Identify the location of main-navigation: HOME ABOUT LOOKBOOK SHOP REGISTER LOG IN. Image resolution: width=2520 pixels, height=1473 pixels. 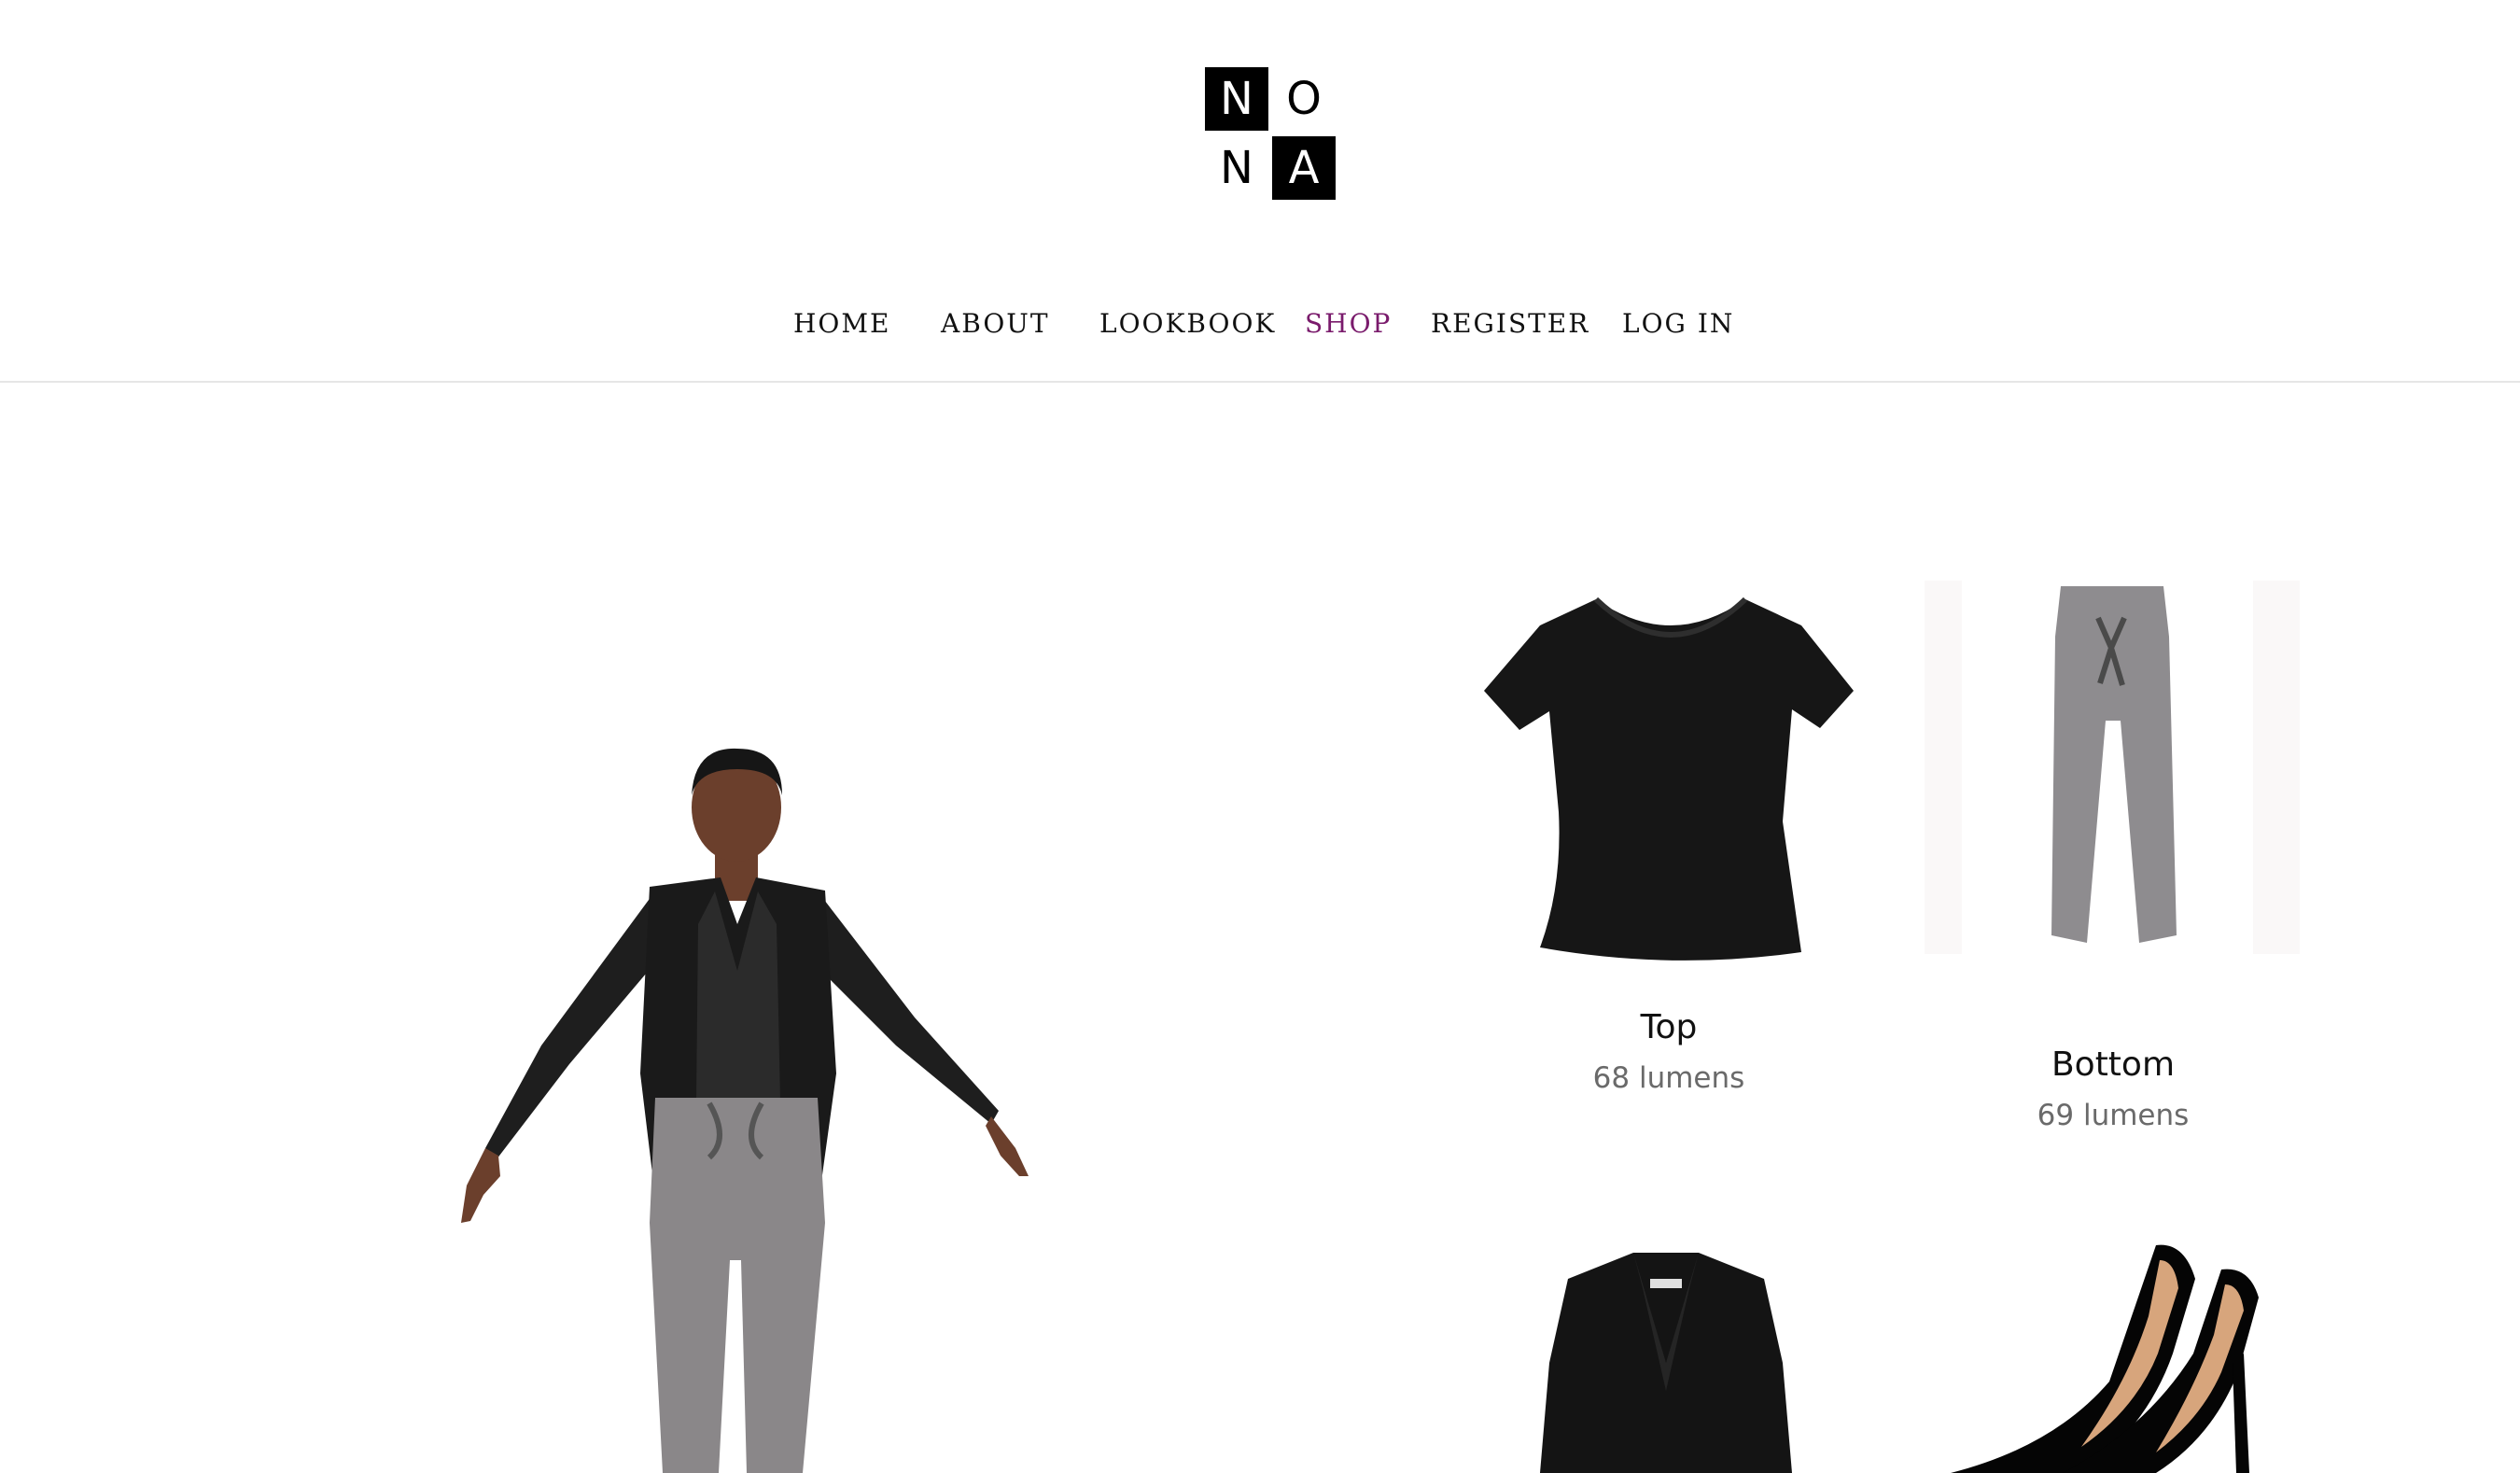
(1260, 329).